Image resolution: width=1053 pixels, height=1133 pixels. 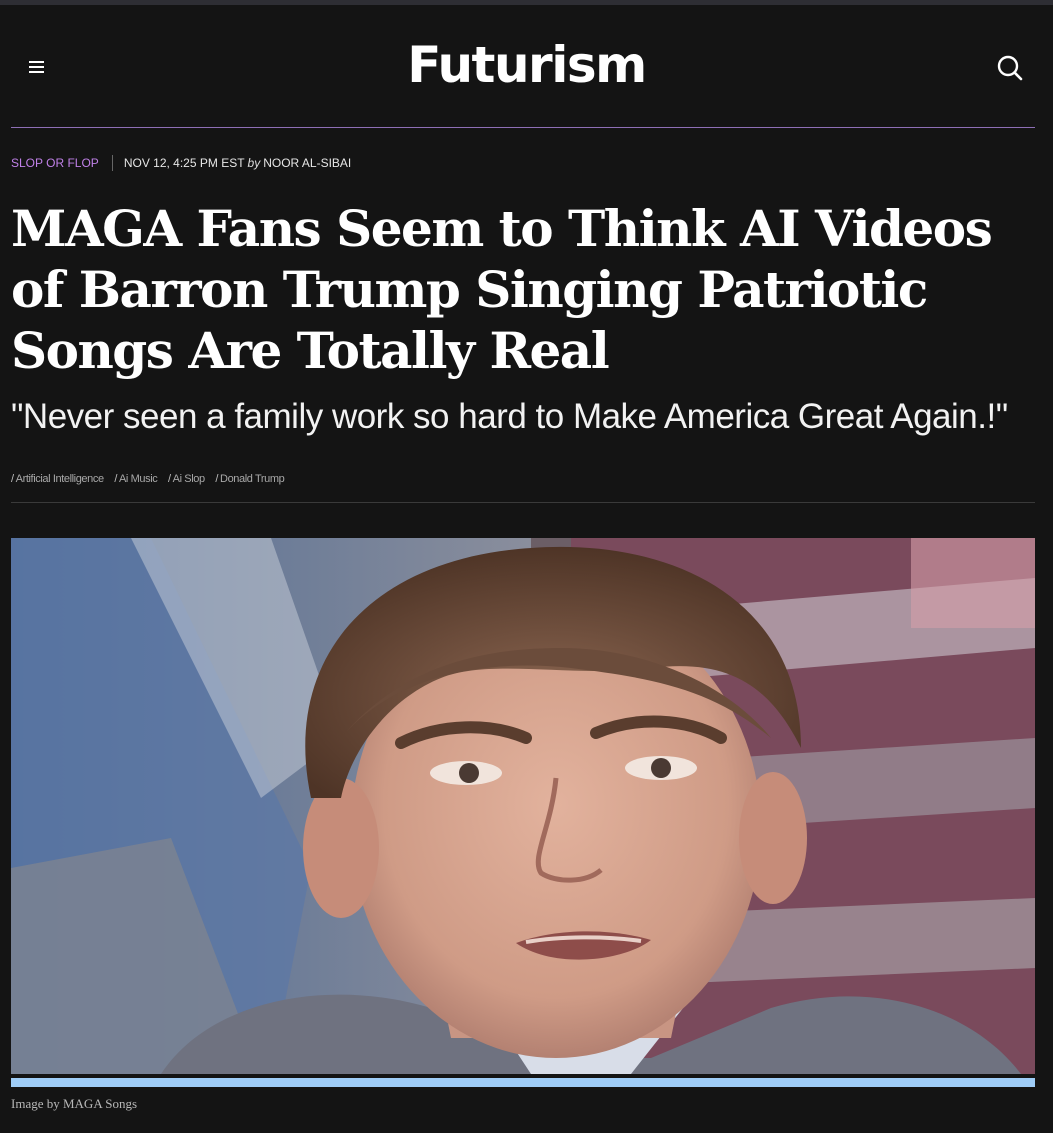 I want to click on article-kicker-link: SLOP OR FLOP, so click(x=55, y=163).